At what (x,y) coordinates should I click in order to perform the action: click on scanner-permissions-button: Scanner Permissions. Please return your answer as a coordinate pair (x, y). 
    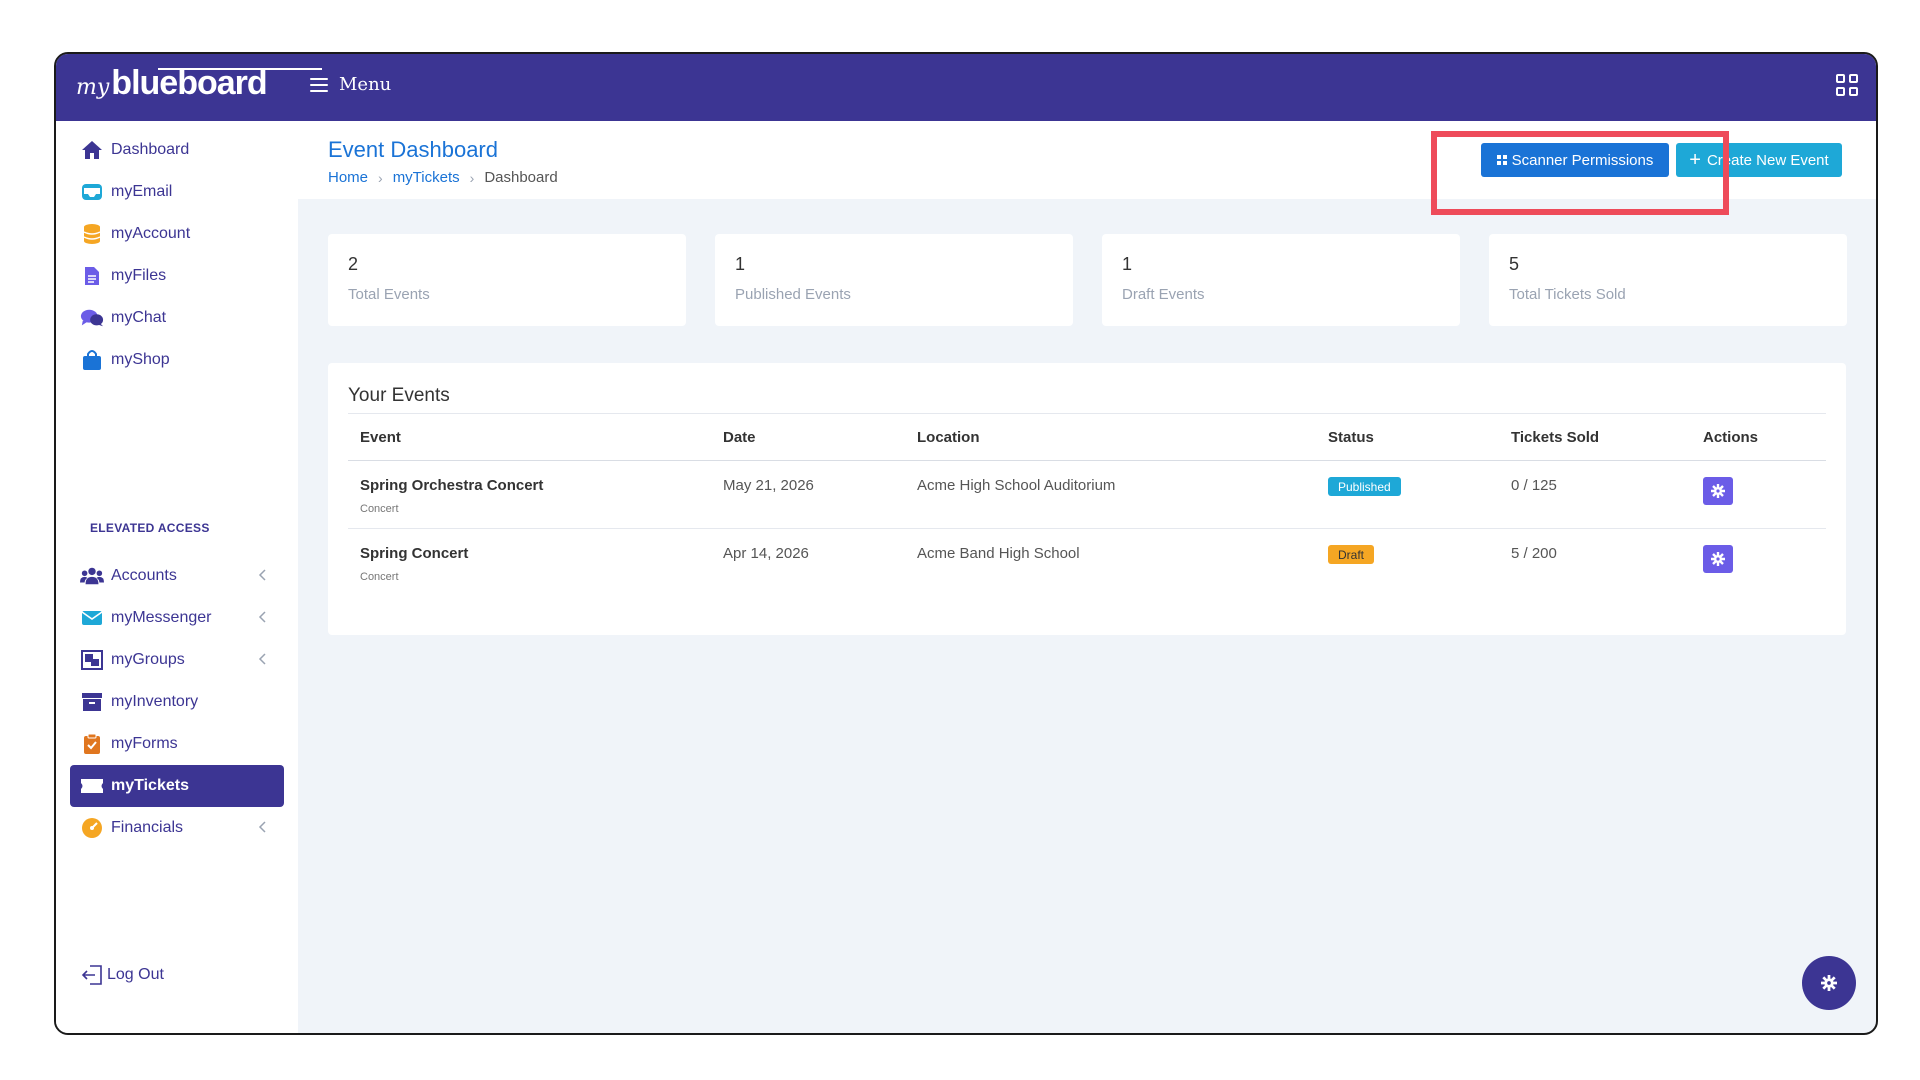
    Looking at the image, I should click on (1575, 160).